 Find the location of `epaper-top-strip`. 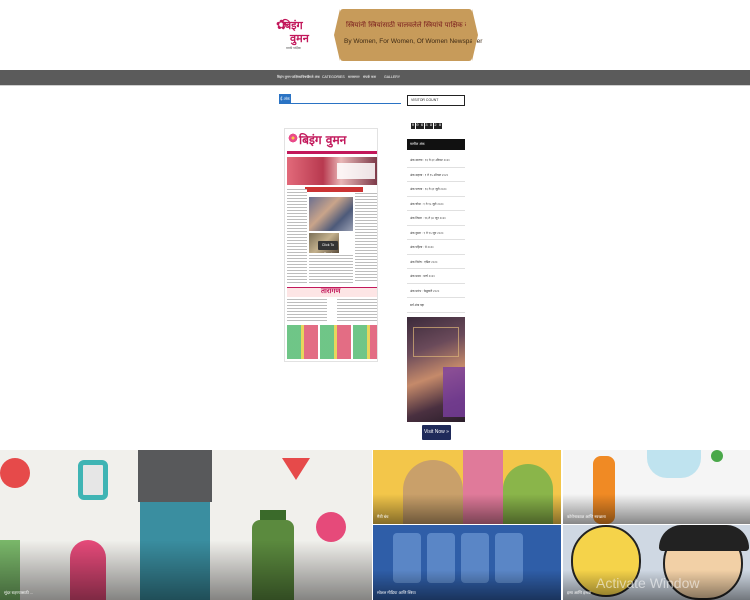

epaper-top-strip is located at coordinates (332, 171).